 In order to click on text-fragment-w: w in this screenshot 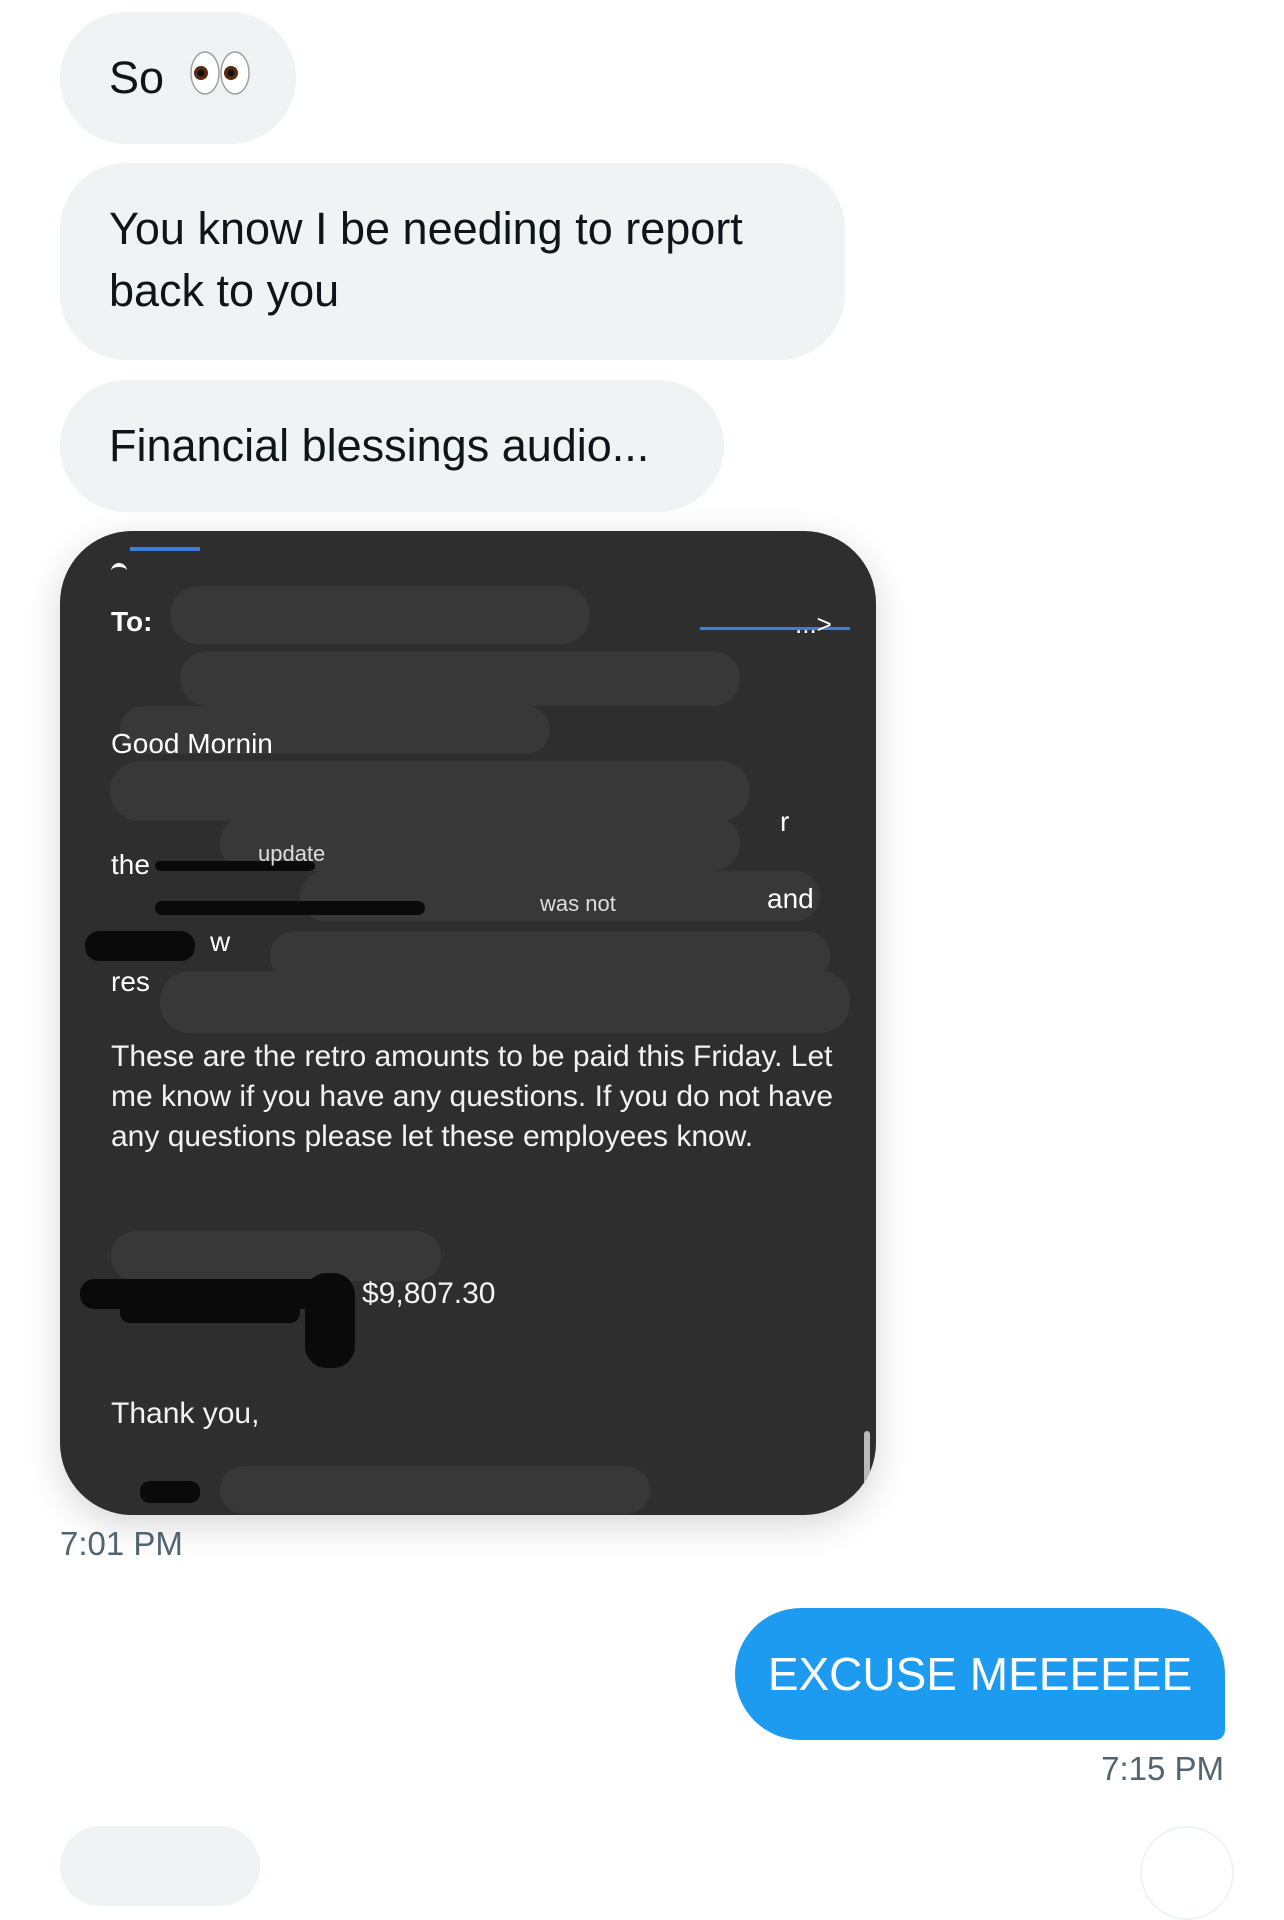, I will do `click(220, 941)`.